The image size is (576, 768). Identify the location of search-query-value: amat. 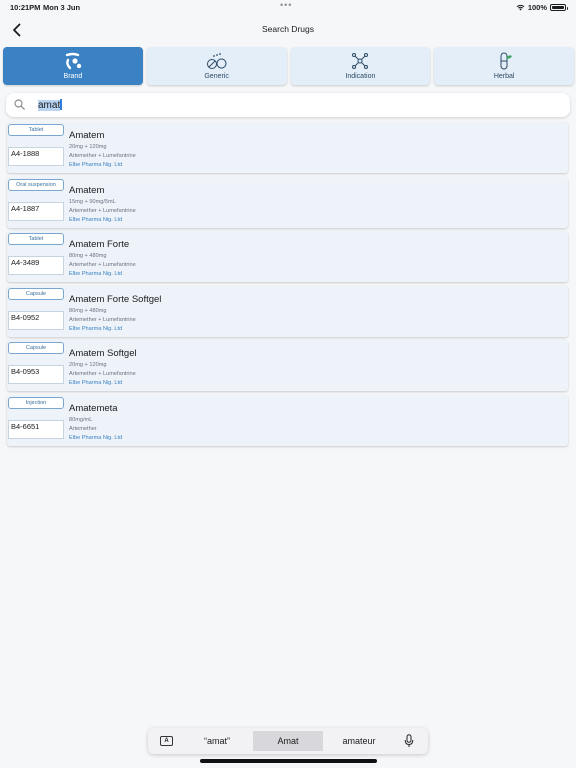
(49, 105).